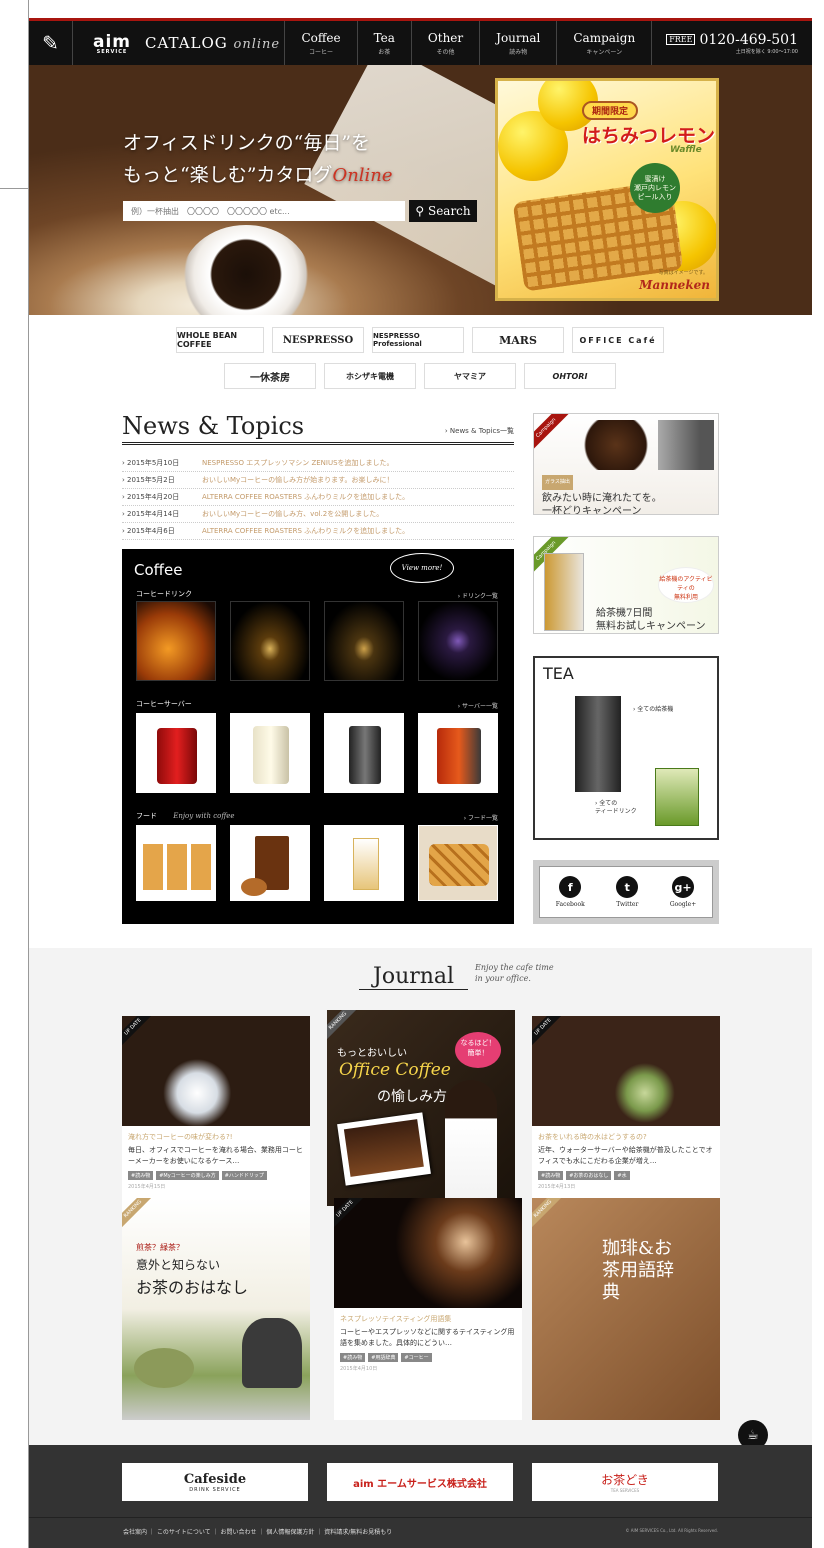 Image resolution: width=824 pixels, height=1548 pixels. I want to click on campaign-ribbon: Campaign, so click(553, 434).